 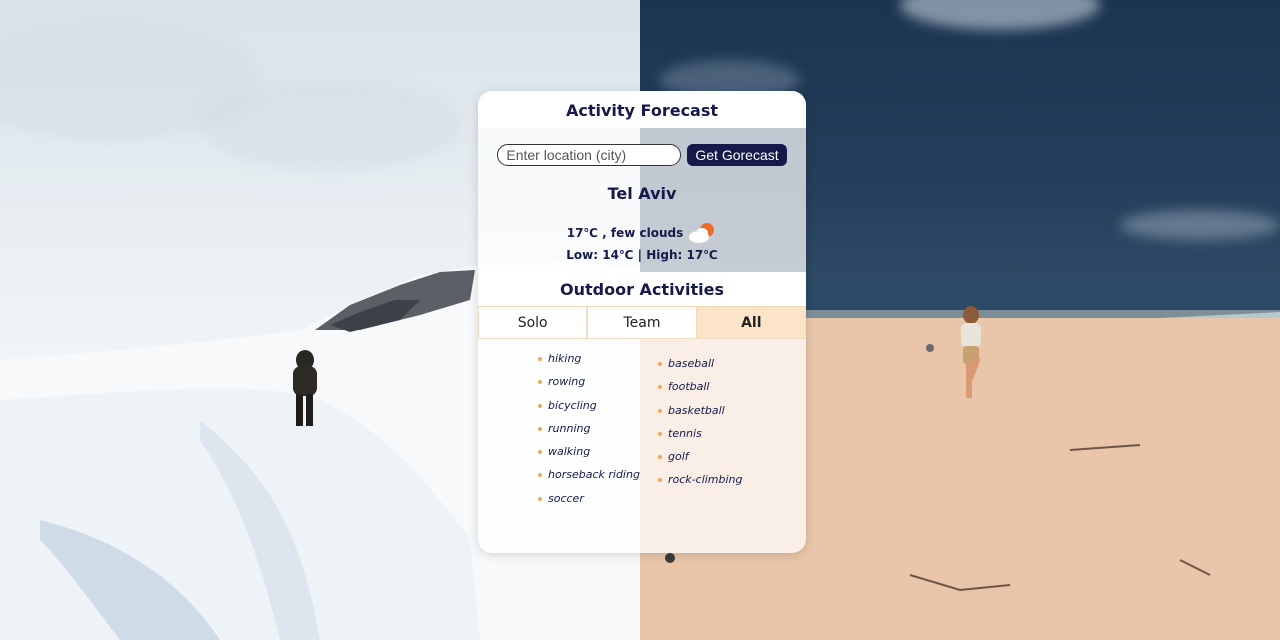 What do you see at coordinates (700, 433) in the screenshot?
I see `list-item: tennis` at bounding box center [700, 433].